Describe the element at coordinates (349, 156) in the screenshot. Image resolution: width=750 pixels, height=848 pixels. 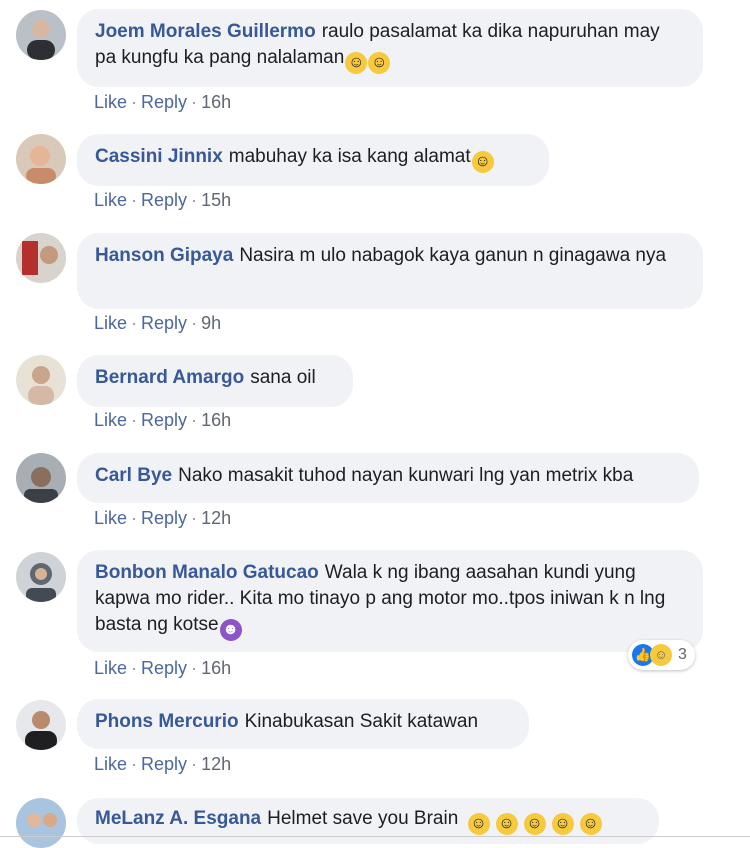
I see `comment-text: mabuhay ka isa kang alamat` at that location.